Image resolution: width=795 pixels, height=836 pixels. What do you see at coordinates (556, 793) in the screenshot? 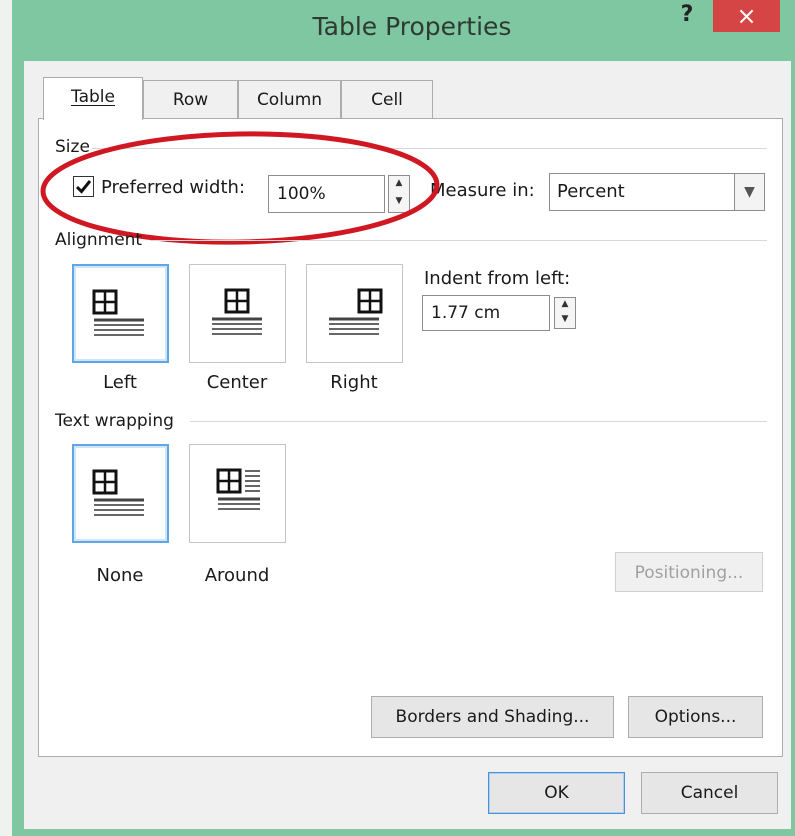
I see `ok-button: OK` at bounding box center [556, 793].